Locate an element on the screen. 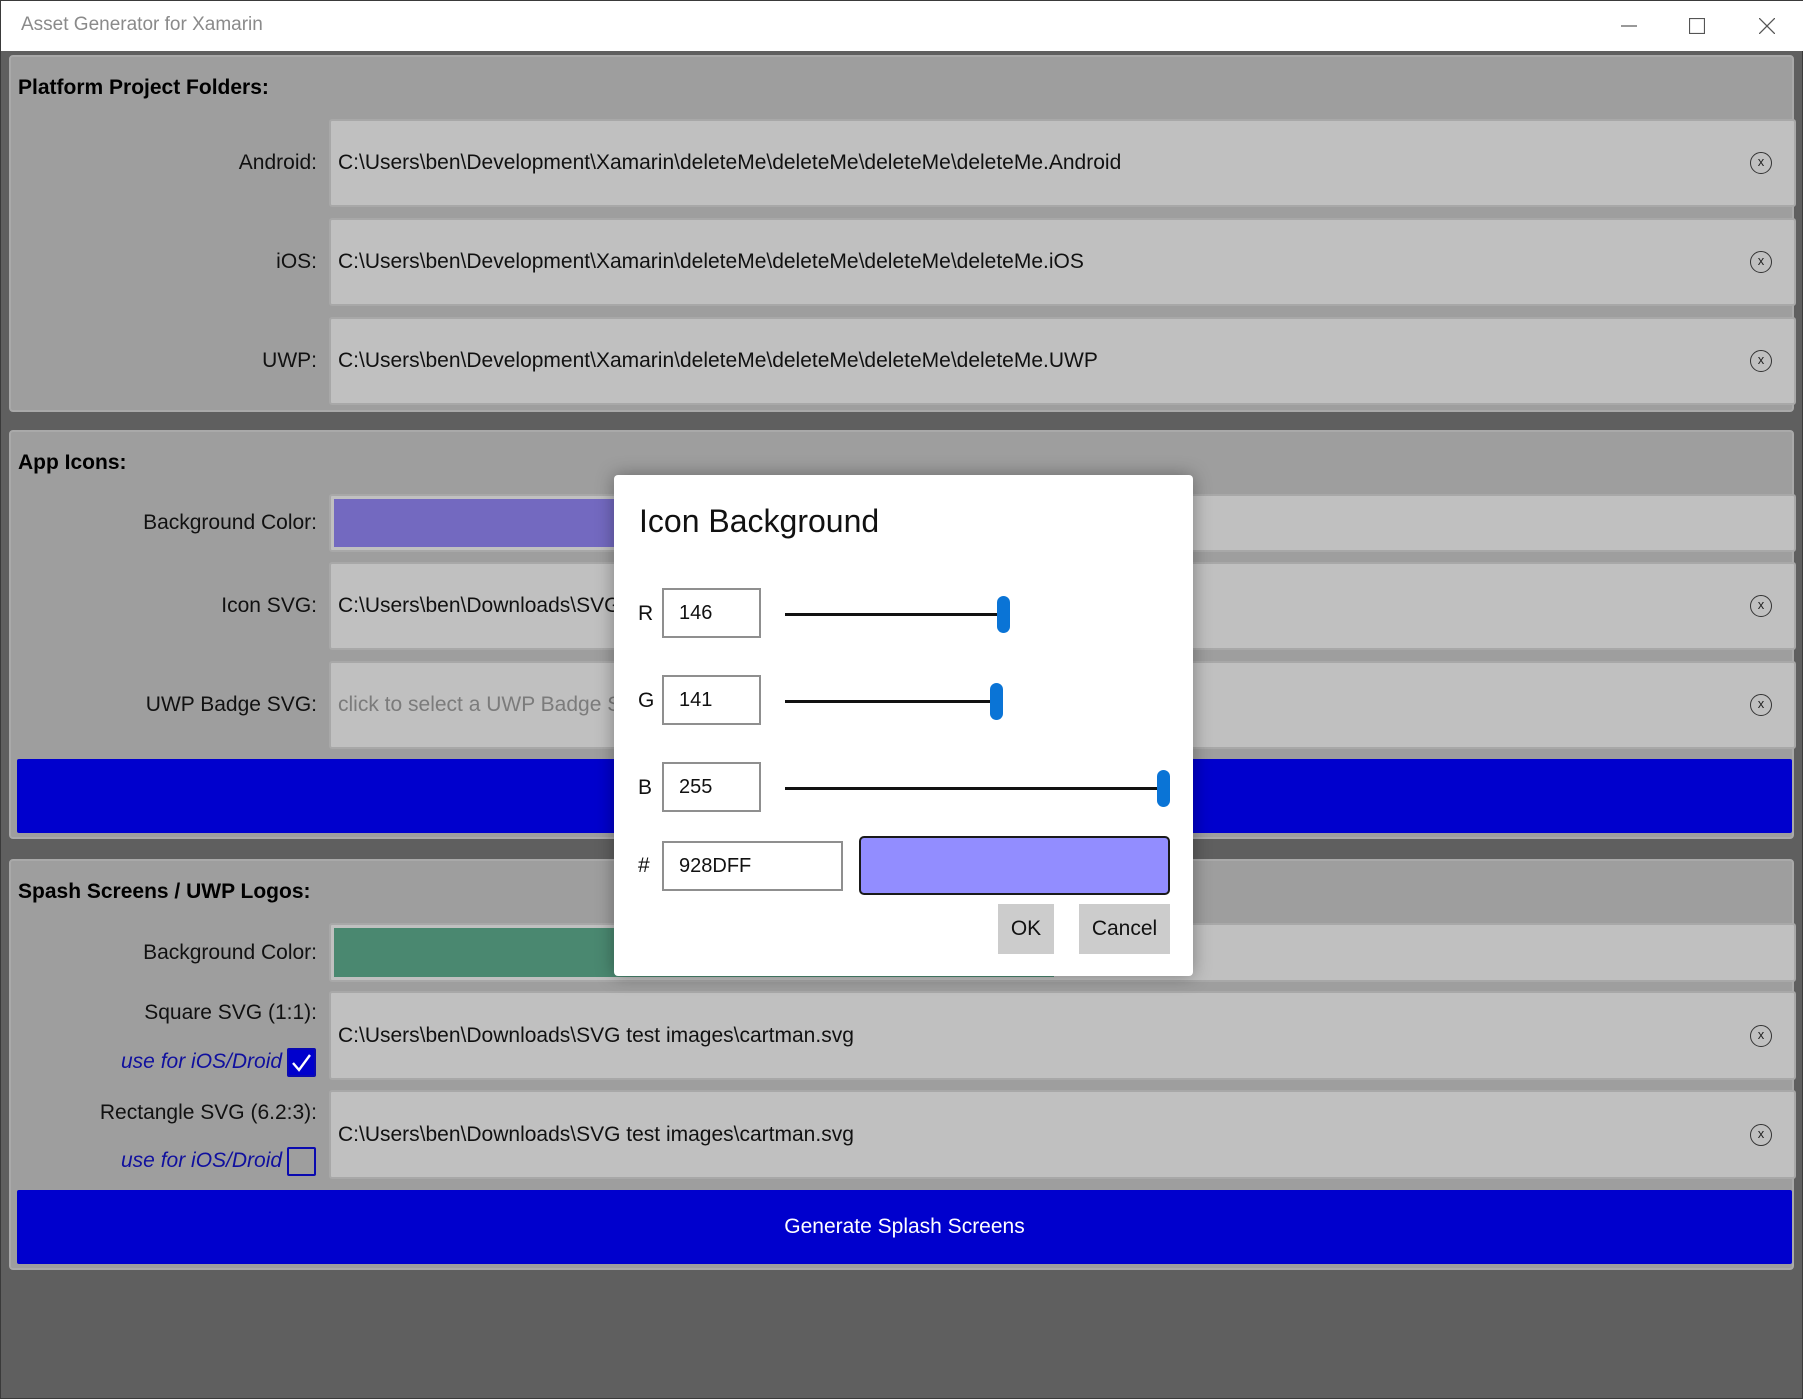 The height and width of the screenshot is (1399, 1803). ios-label: iOS: is located at coordinates (296, 261).